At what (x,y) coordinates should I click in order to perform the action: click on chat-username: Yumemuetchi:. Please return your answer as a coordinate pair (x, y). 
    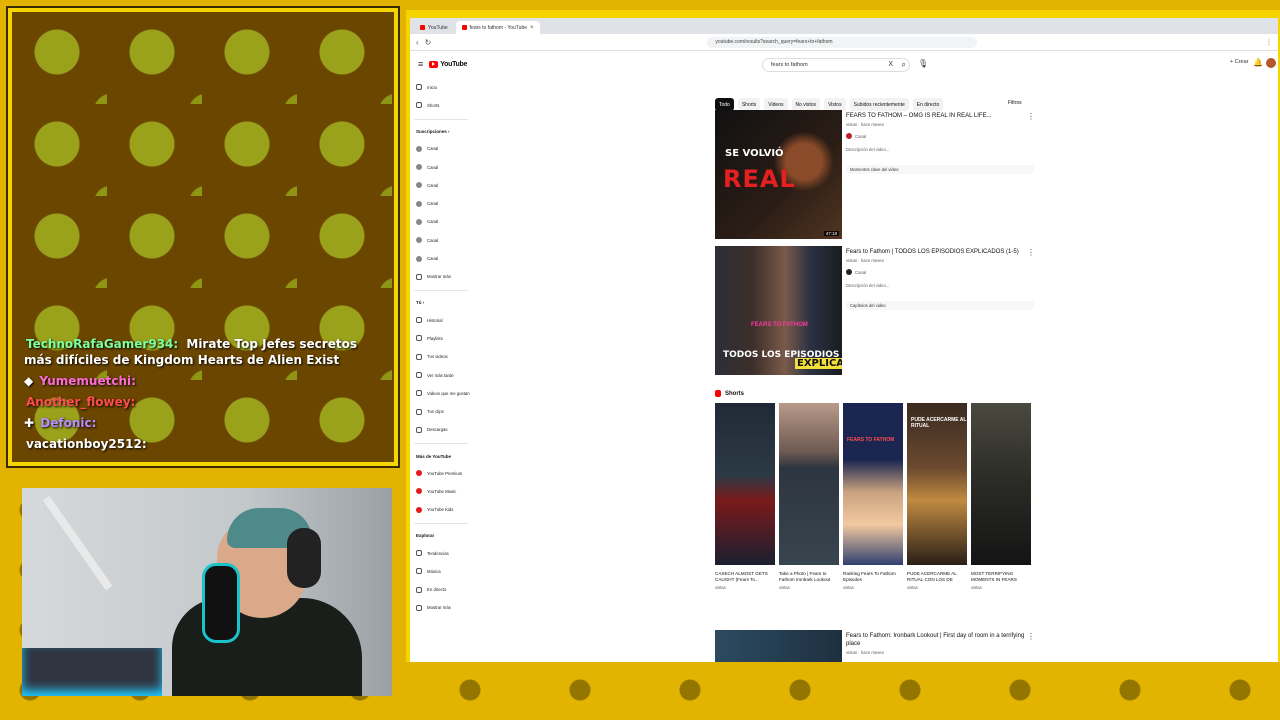
    Looking at the image, I should click on (87, 381).